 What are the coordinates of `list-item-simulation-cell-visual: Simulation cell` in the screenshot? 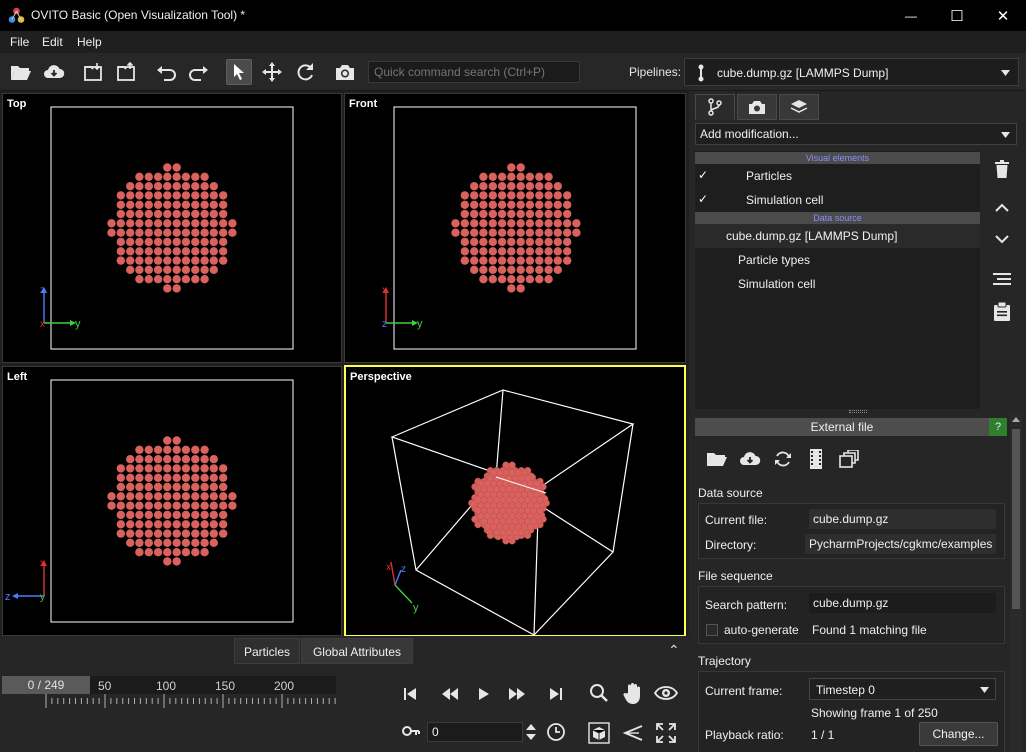 It's located at (784, 200).